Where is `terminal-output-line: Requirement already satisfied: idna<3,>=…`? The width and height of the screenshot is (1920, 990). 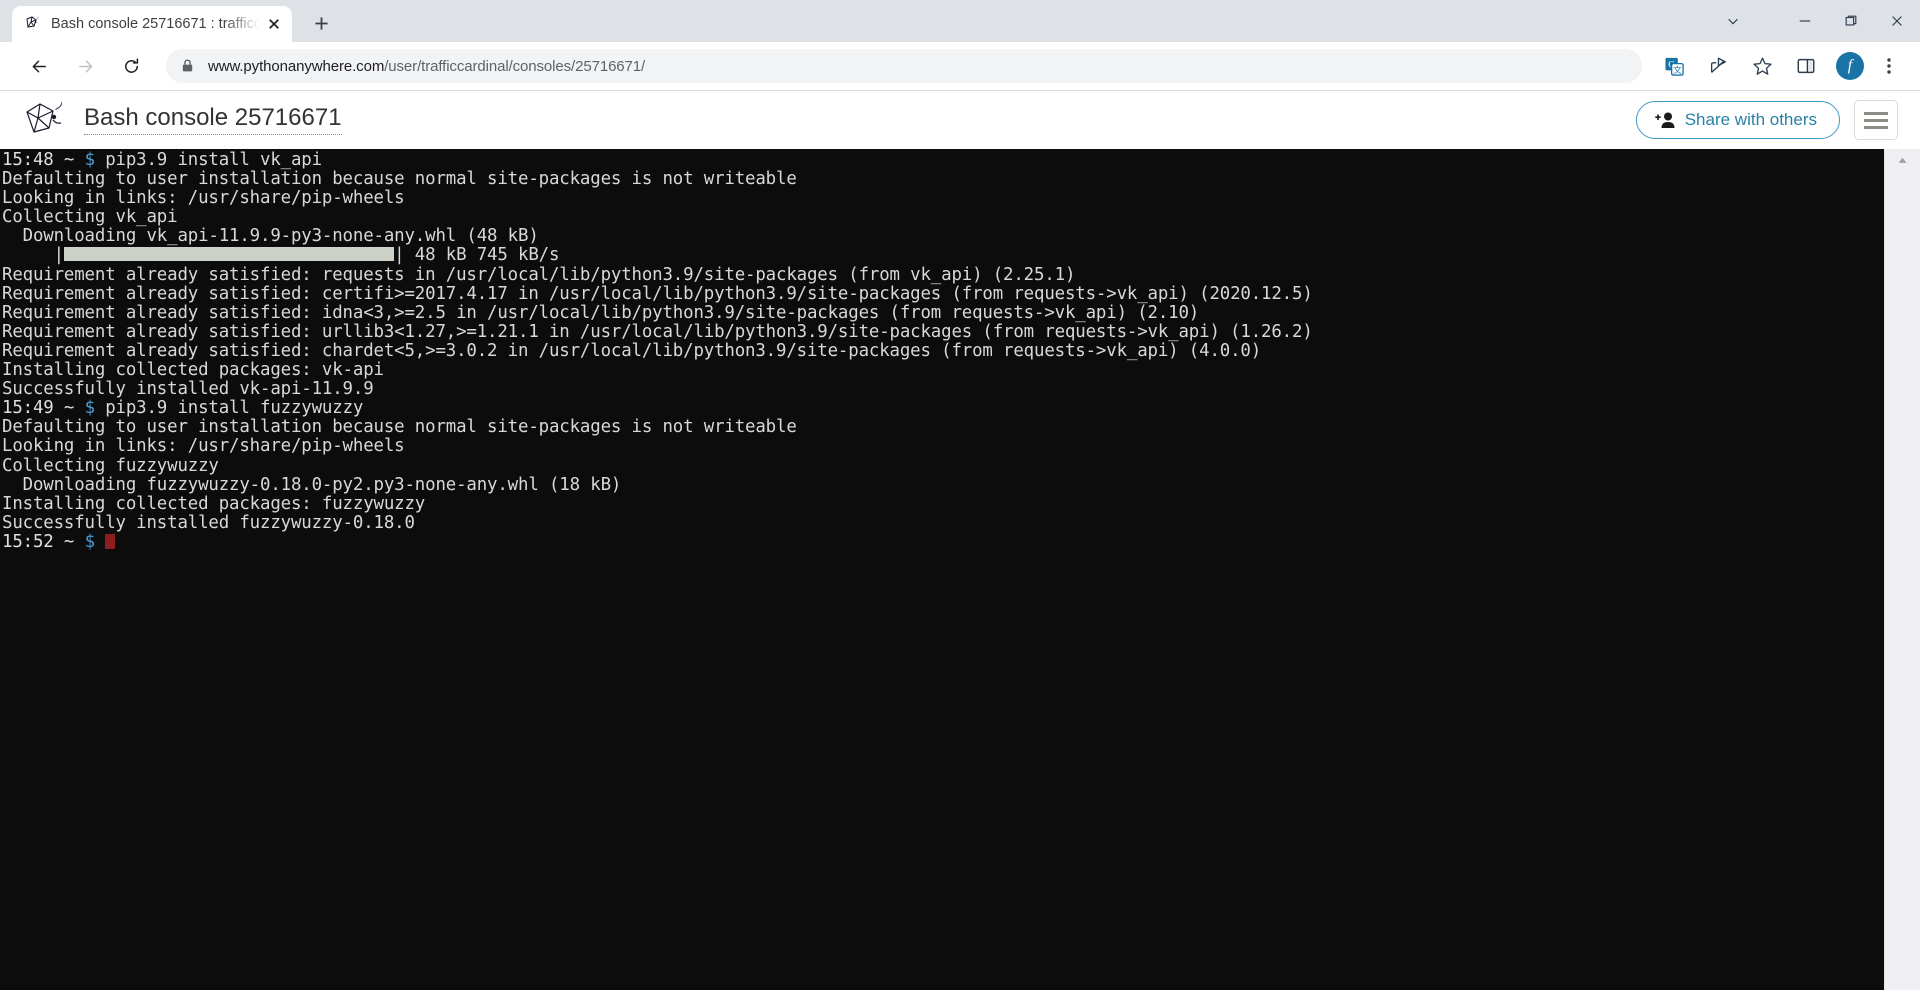
terminal-output-line: Requirement already satisfied: idna<3,>=… is located at coordinates (601, 312).